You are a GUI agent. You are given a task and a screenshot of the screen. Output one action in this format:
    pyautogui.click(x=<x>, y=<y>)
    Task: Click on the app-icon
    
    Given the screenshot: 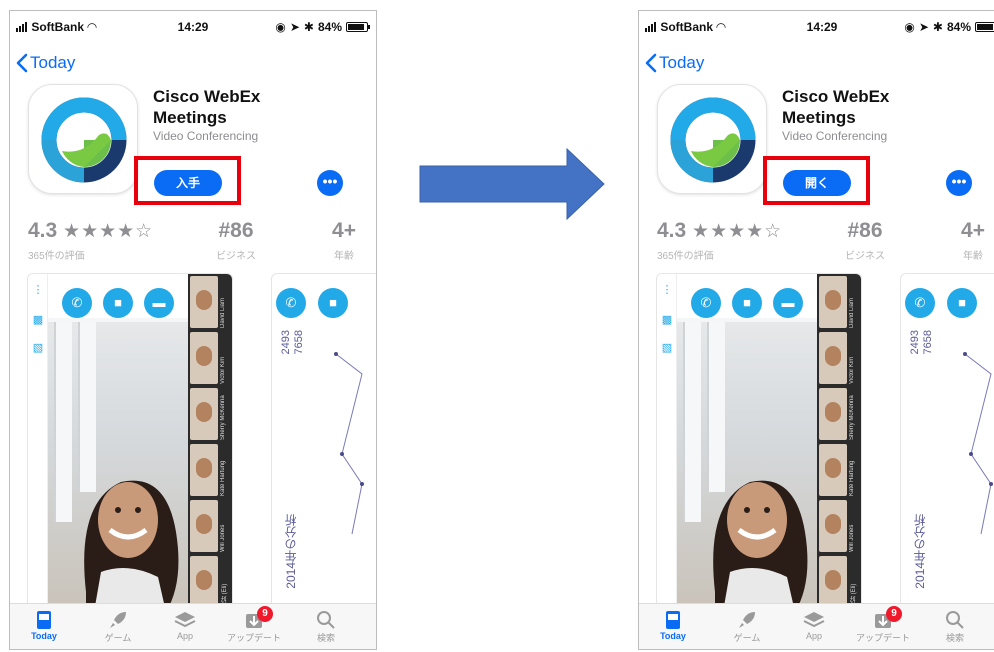 What is the action you would take?
    pyautogui.click(x=83, y=139)
    